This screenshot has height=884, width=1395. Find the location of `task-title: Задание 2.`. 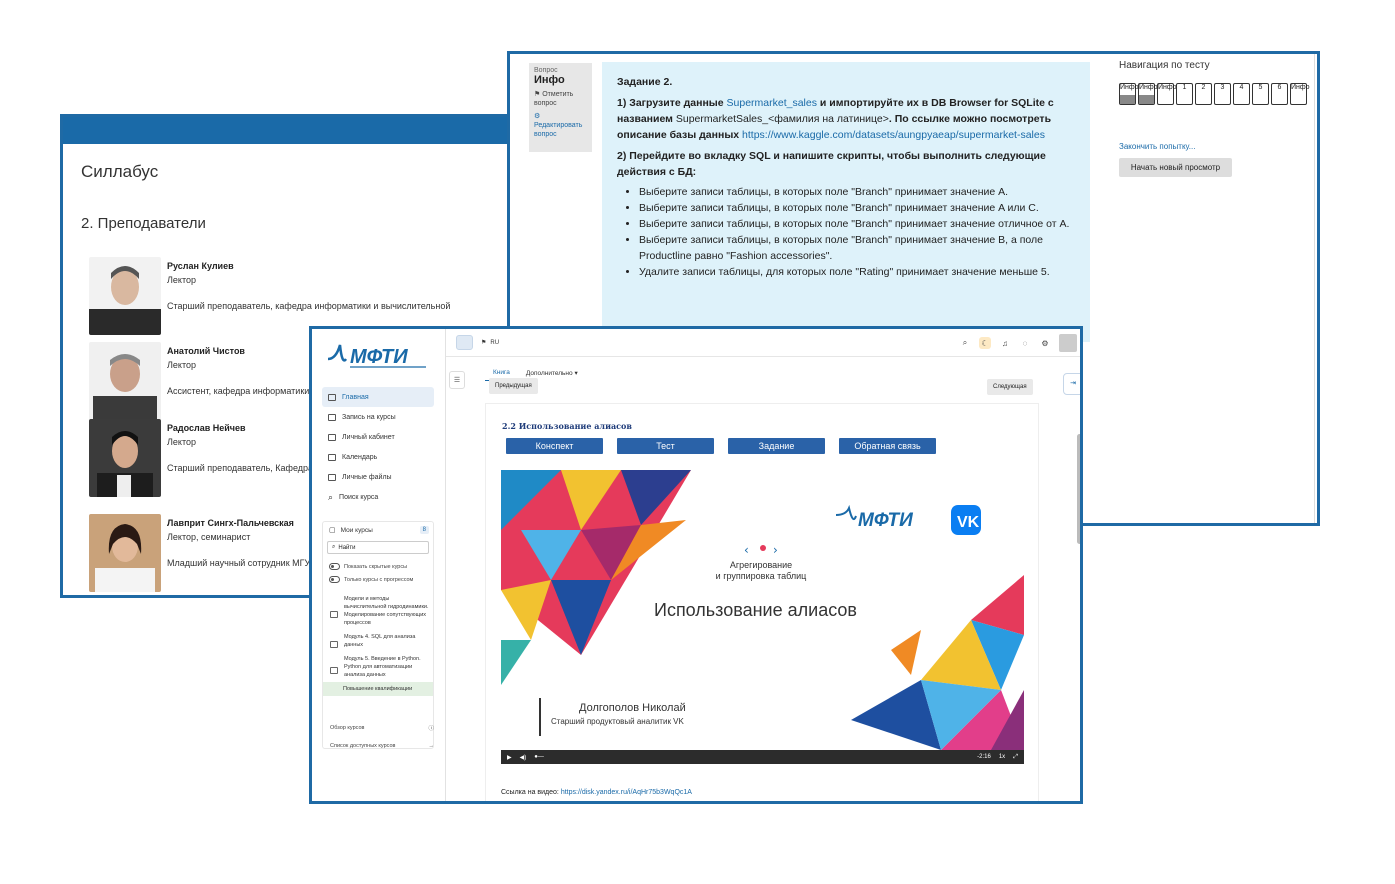

task-title: Задание 2. is located at coordinates (645, 82).